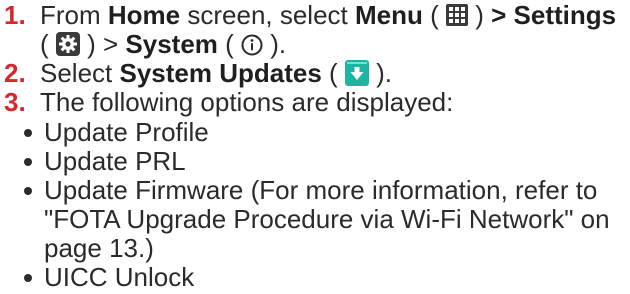 The image size is (630, 294). I want to click on step-text: From, so click(74, 15).